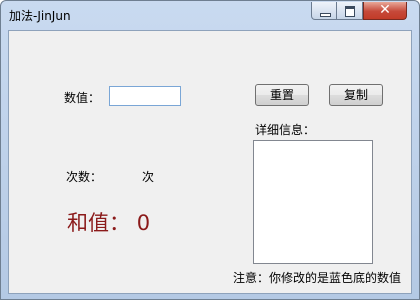 This screenshot has height=300, width=420. What do you see at coordinates (98, 223) in the screenshot?
I see `sum-label: 和值：` at bounding box center [98, 223].